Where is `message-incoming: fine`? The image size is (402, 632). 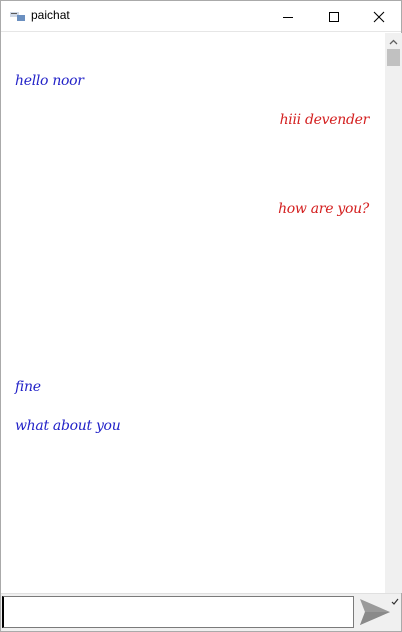
message-incoming: fine is located at coordinates (28, 387).